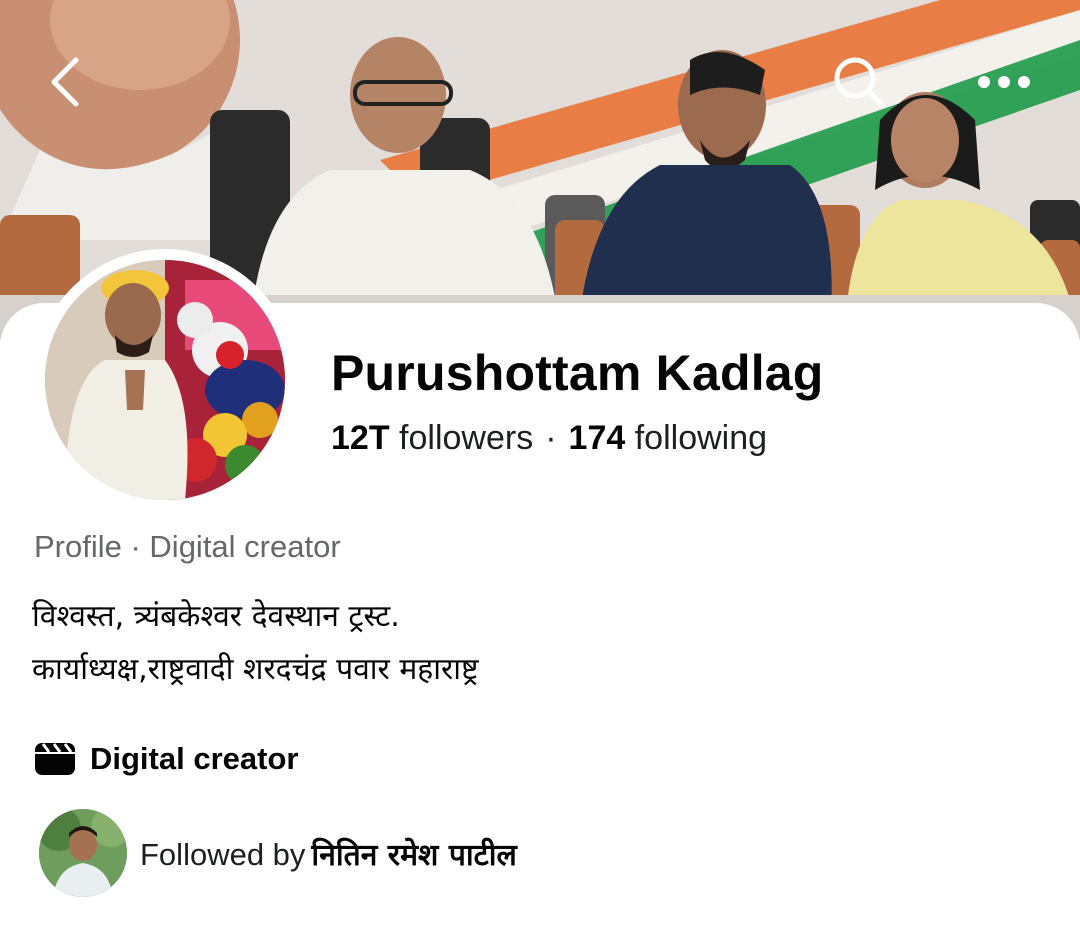 The image size is (1080, 930). I want to click on following-count: 174, so click(597, 438).